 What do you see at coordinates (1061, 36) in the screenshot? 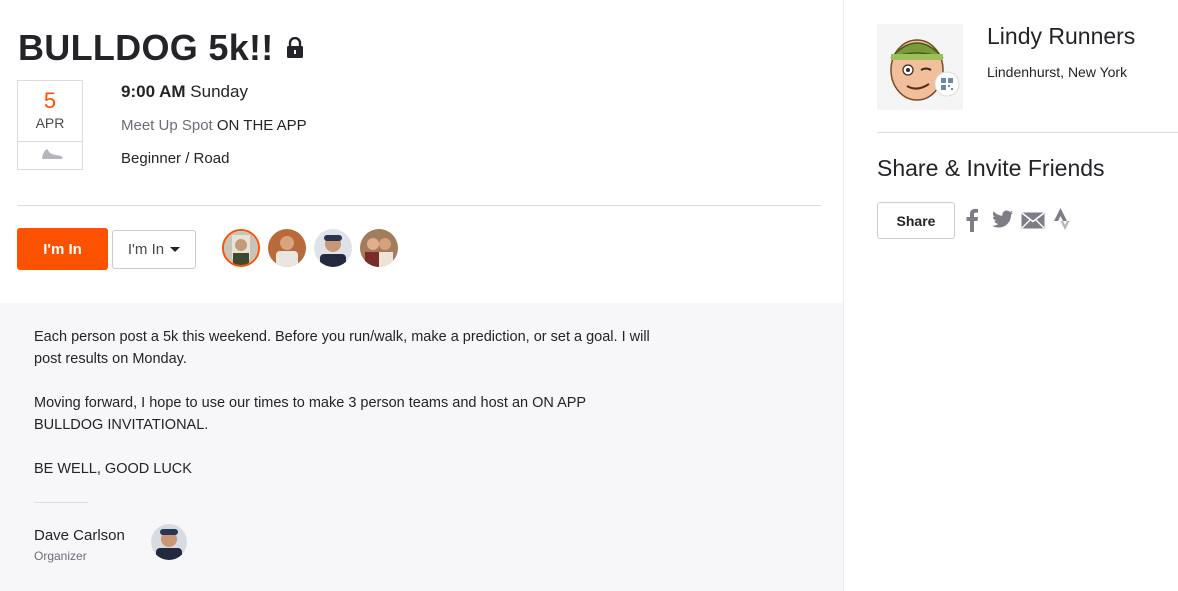
I see `club-name: Lindy Runners` at bounding box center [1061, 36].